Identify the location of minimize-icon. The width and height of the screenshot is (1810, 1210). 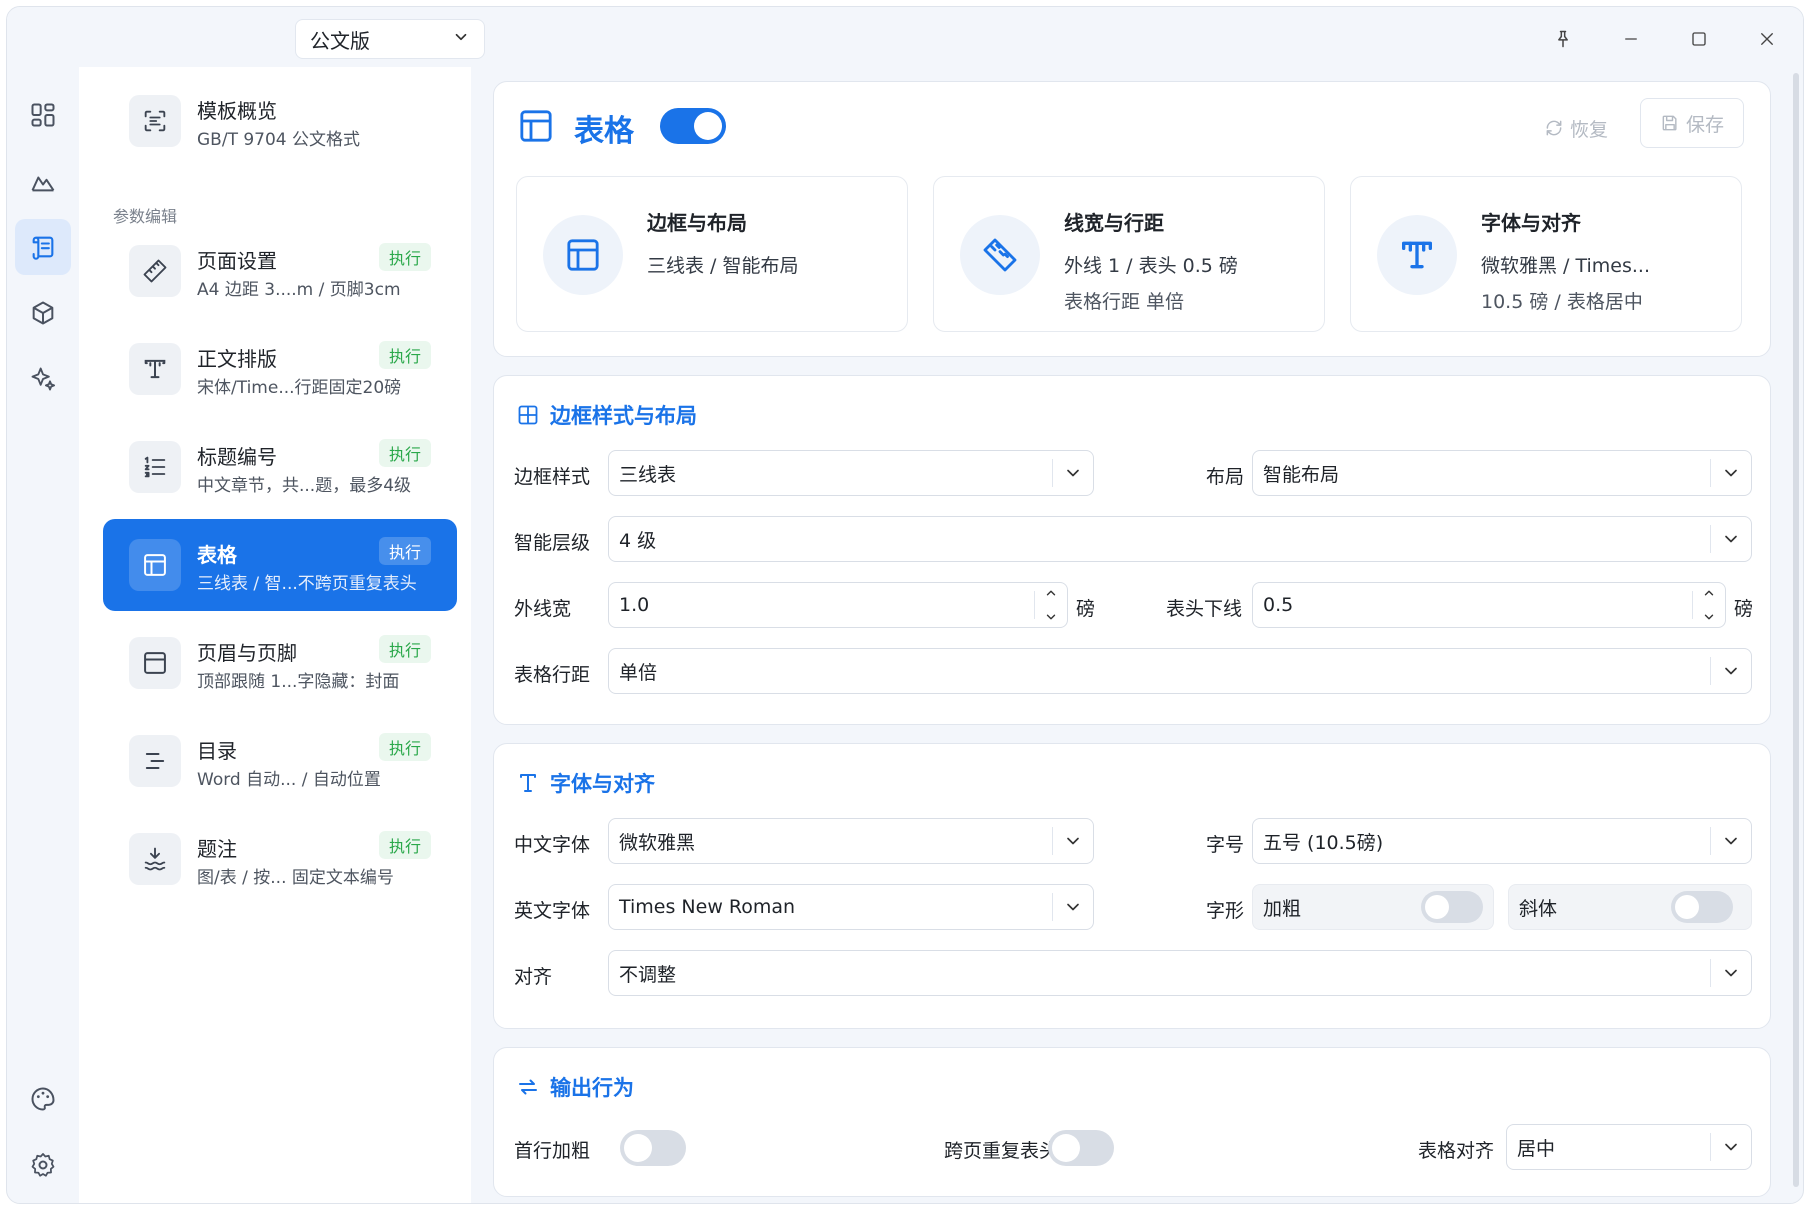
(1631, 39).